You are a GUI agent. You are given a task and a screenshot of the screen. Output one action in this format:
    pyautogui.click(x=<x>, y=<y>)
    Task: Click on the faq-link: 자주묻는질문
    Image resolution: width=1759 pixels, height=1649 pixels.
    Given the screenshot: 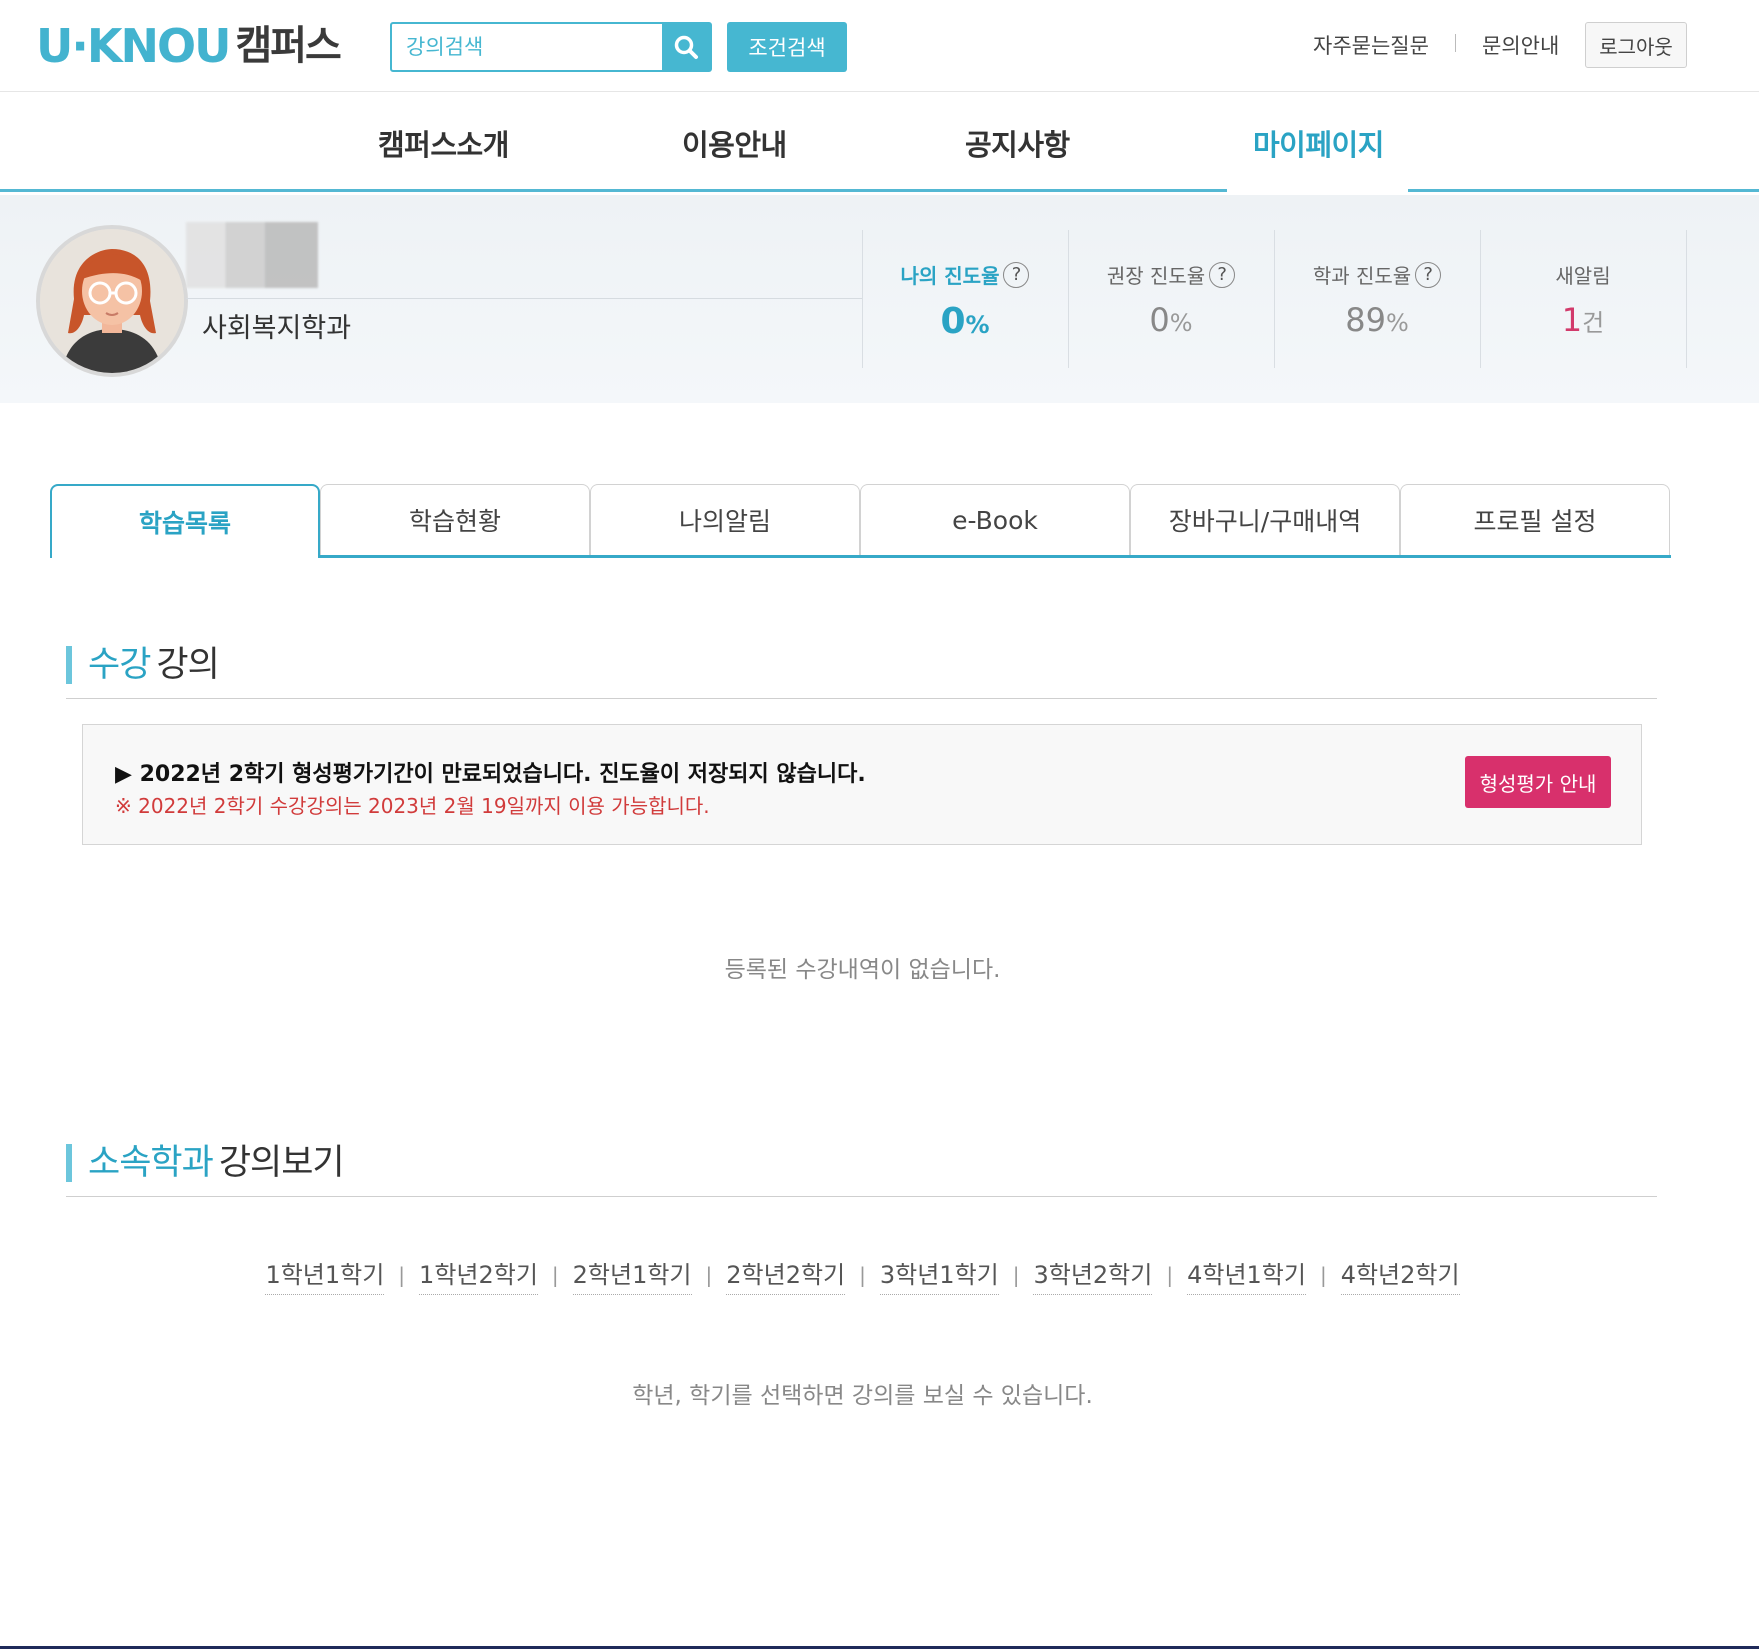 What is the action you would take?
    pyautogui.click(x=1371, y=45)
    